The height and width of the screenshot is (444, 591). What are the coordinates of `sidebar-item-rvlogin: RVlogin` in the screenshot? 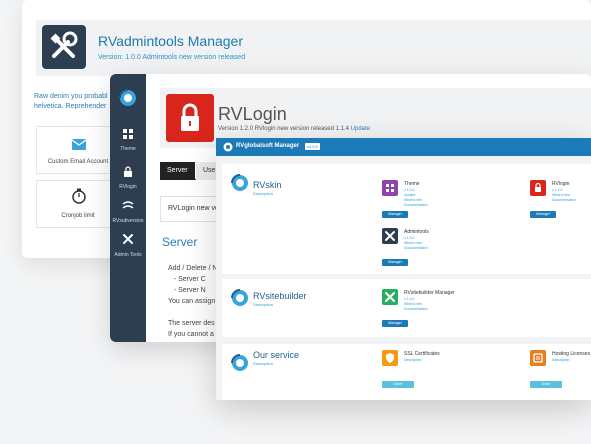 It's located at (128, 177).